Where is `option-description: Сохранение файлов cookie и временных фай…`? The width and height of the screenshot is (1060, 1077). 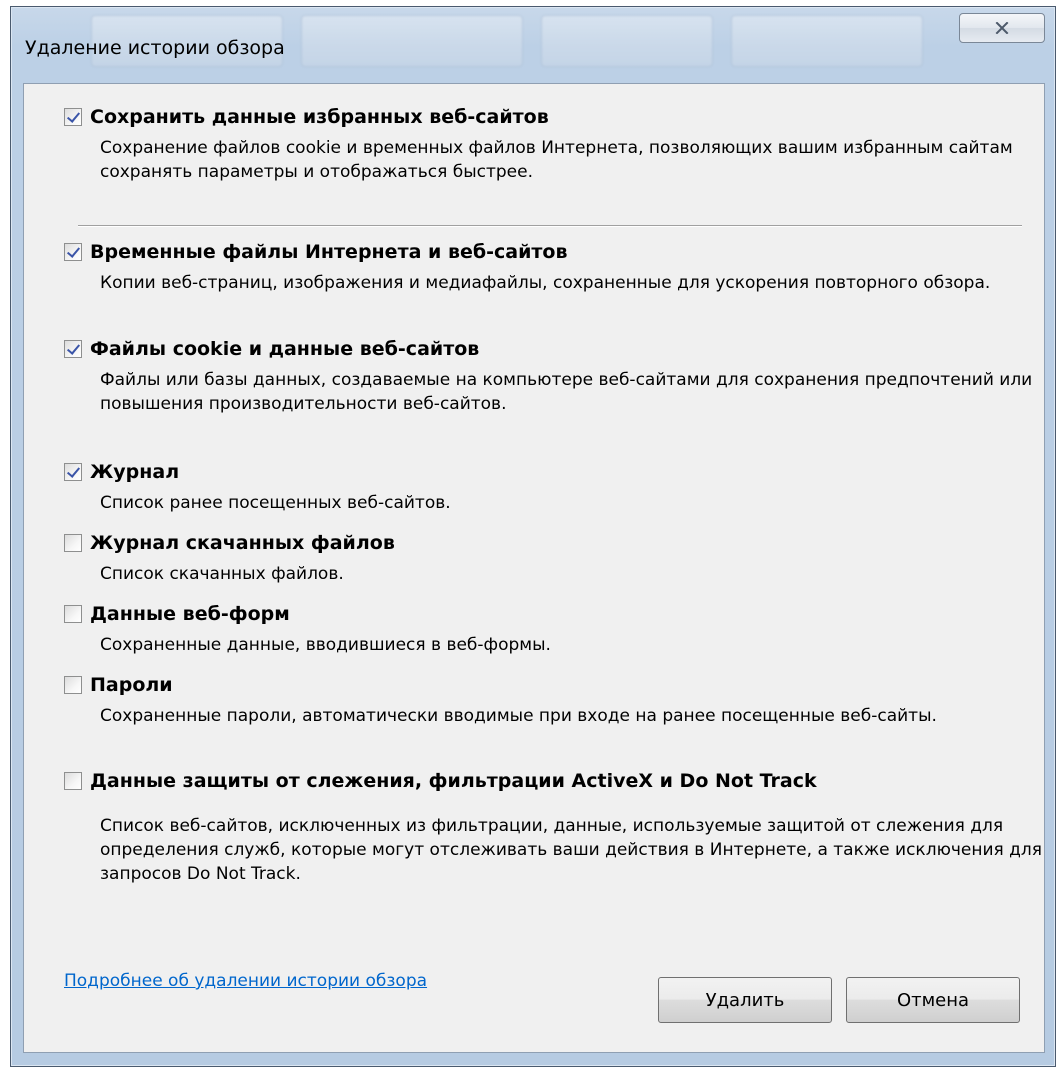
option-description: Сохранение файлов cookie и временных фай… is located at coordinates (556, 160).